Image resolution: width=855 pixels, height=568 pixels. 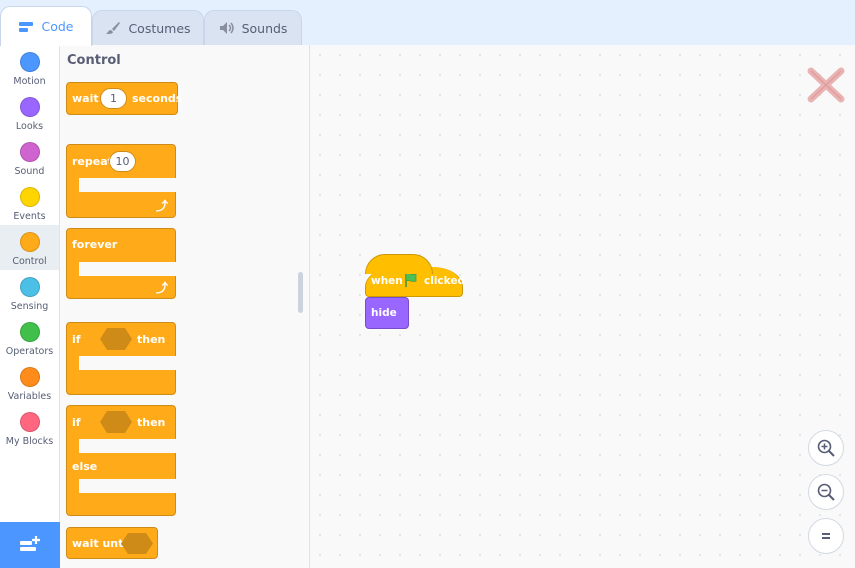 What do you see at coordinates (29, 396) in the screenshot?
I see `category-label: Variables` at bounding box center [29, 396].